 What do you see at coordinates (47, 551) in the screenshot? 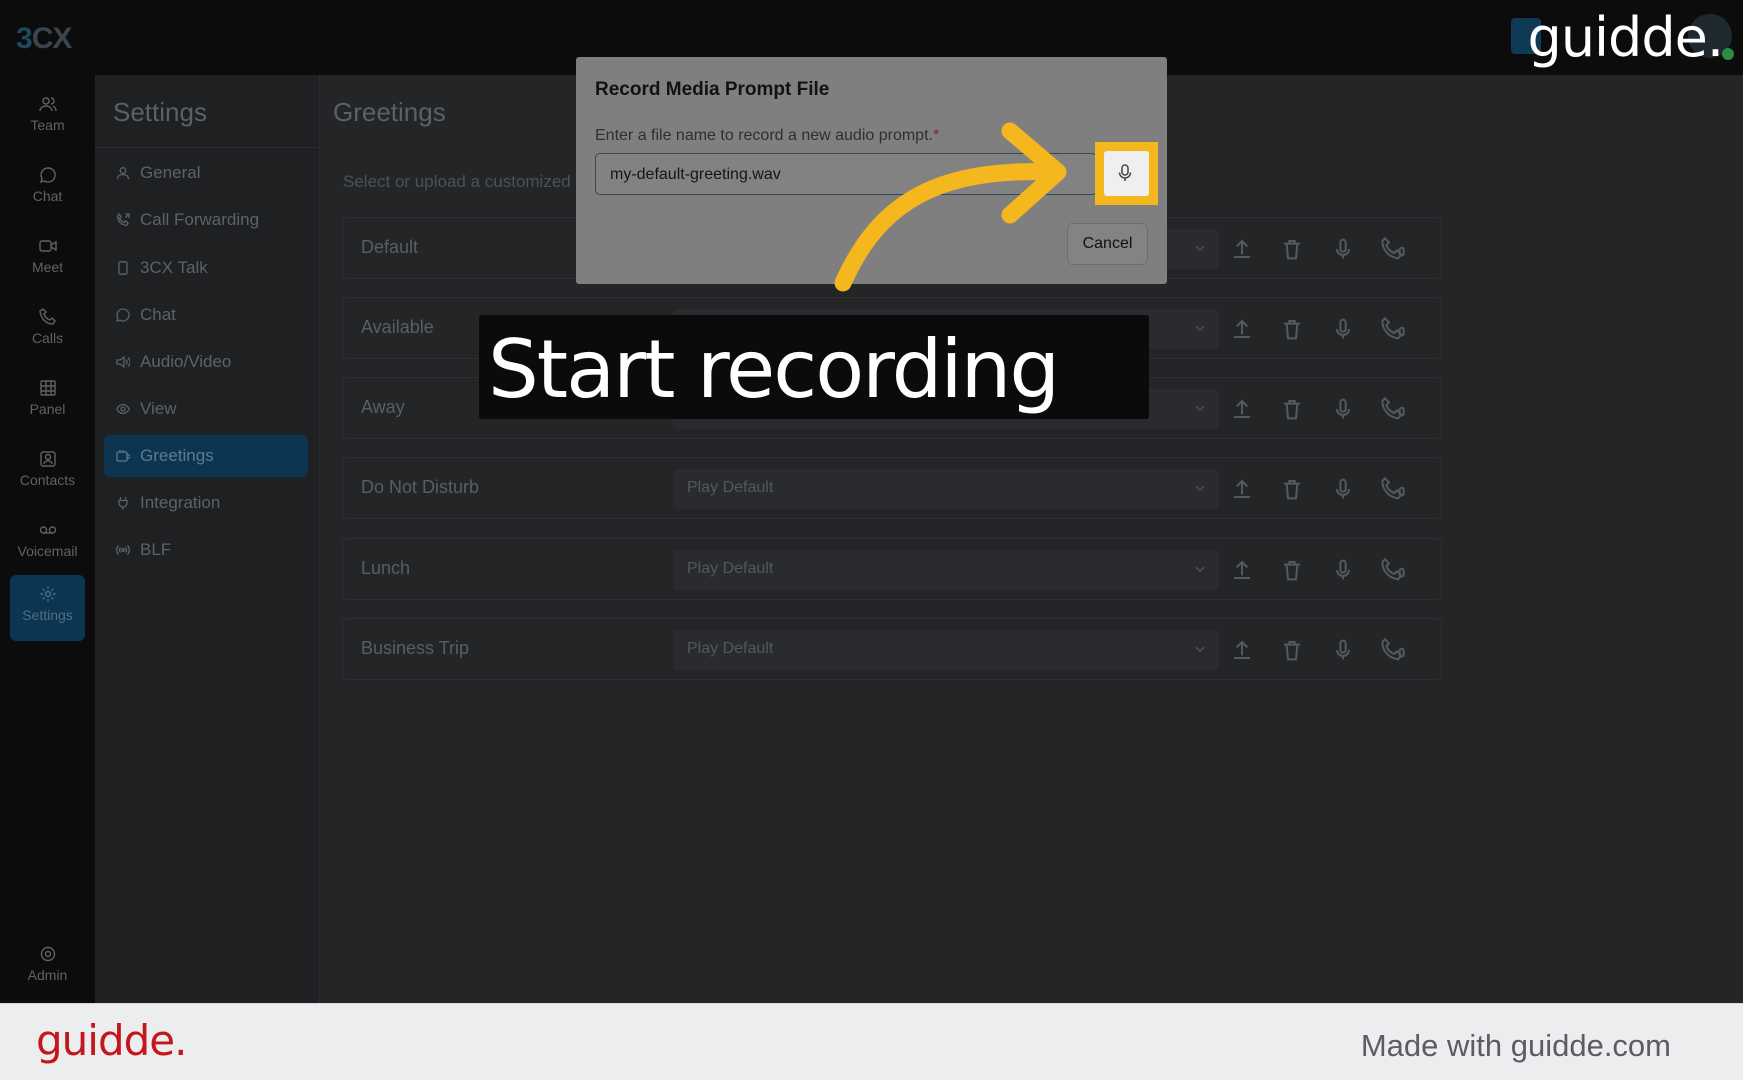
I see `nav-label: Voicemail` at bounding box center [47, 551].